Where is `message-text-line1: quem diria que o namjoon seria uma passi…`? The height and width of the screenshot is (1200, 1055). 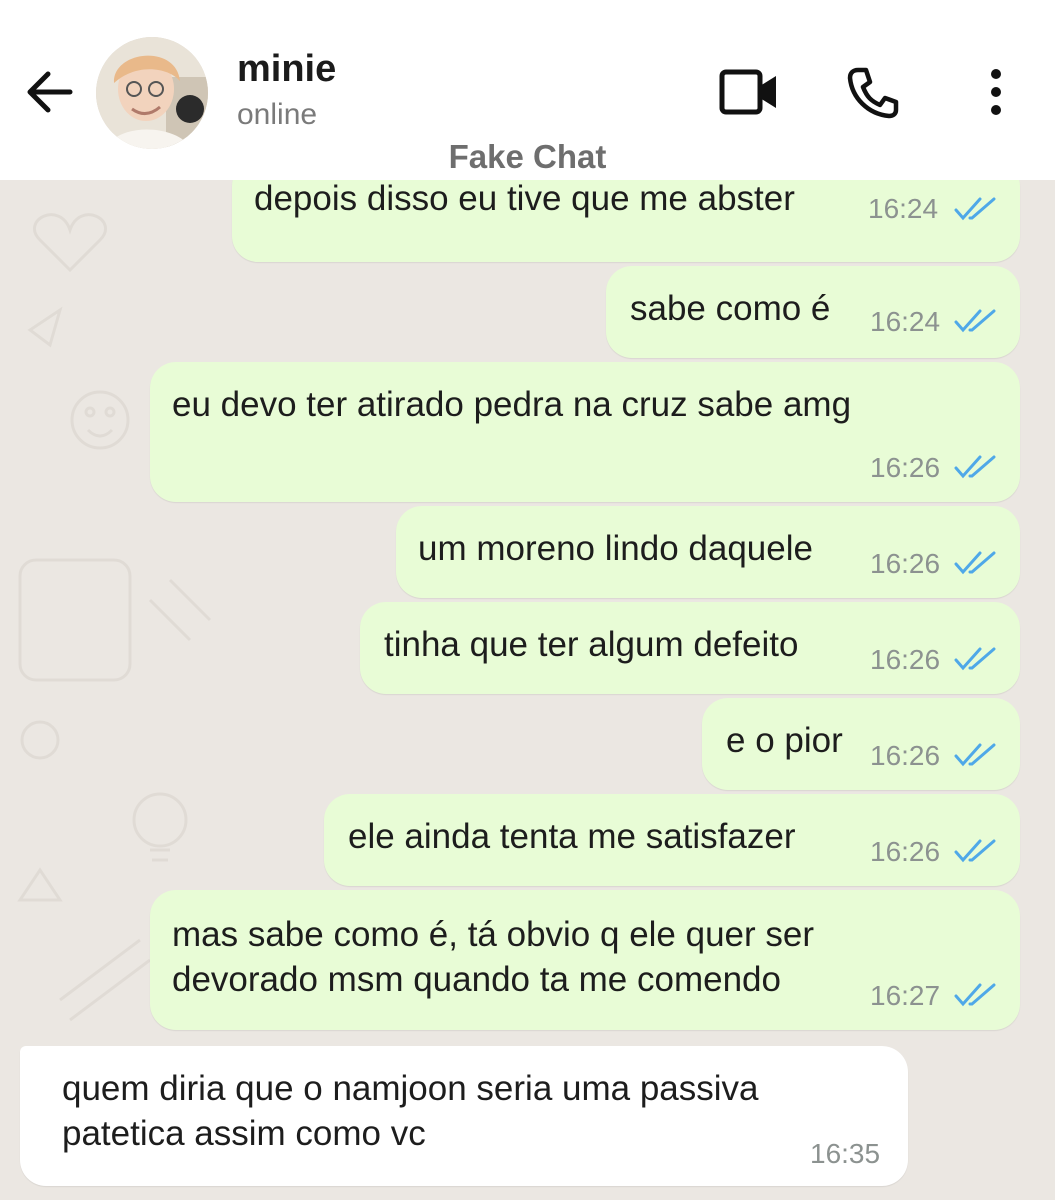 message-text-line1: quem diria que o namjoon seria uma passi… is located at coordinates (410, 1088).